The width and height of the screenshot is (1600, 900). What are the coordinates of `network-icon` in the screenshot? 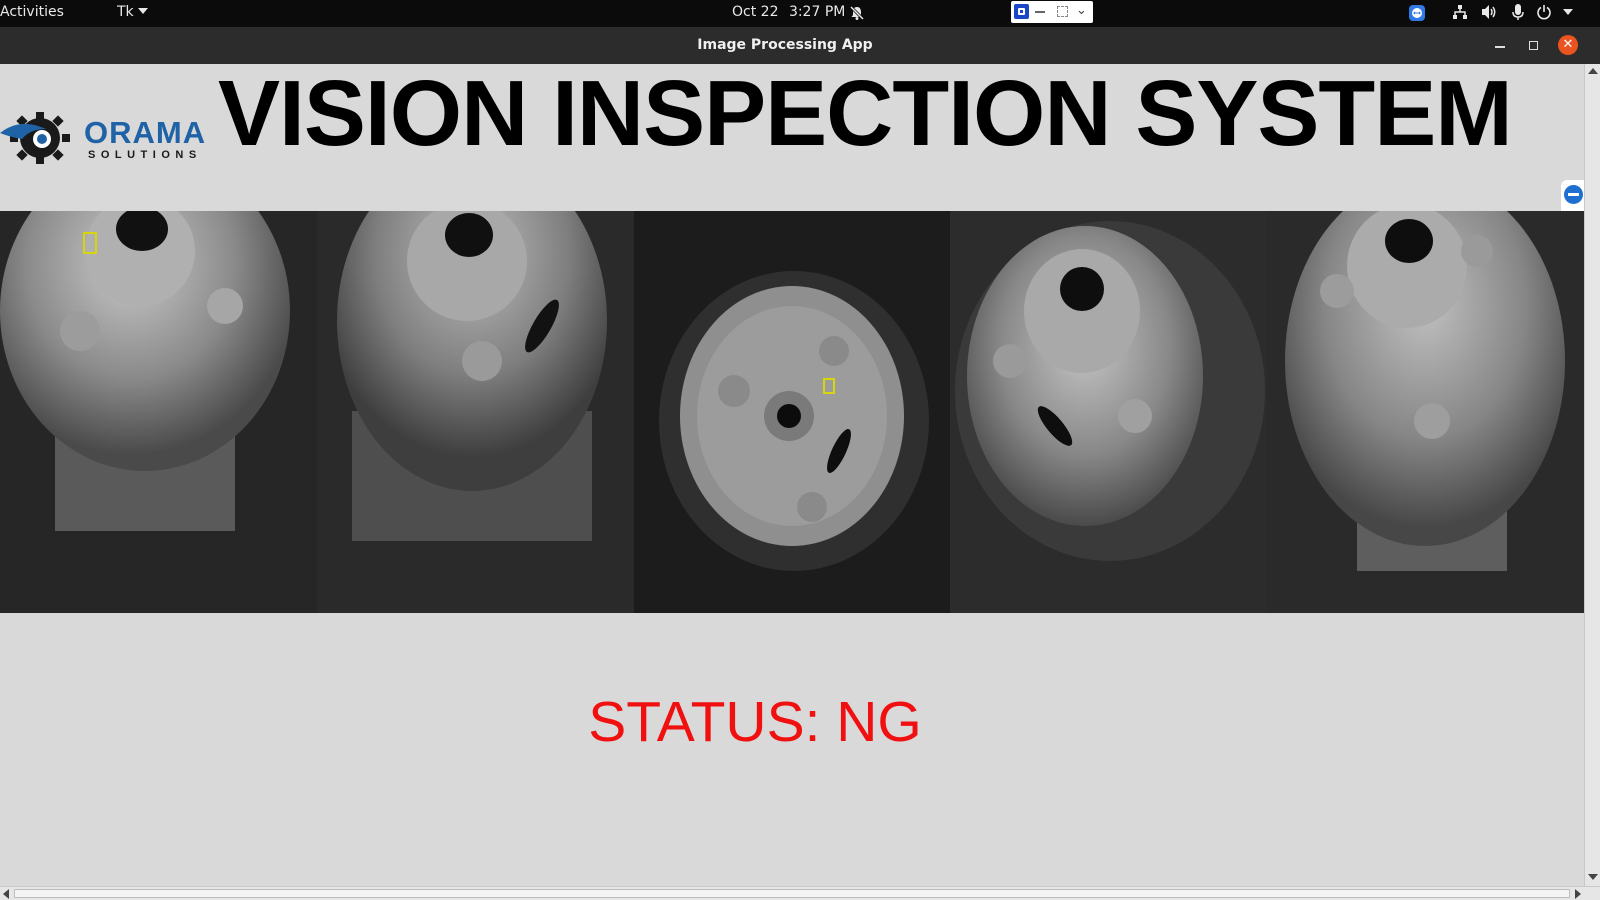 It's located at (1460, 13).